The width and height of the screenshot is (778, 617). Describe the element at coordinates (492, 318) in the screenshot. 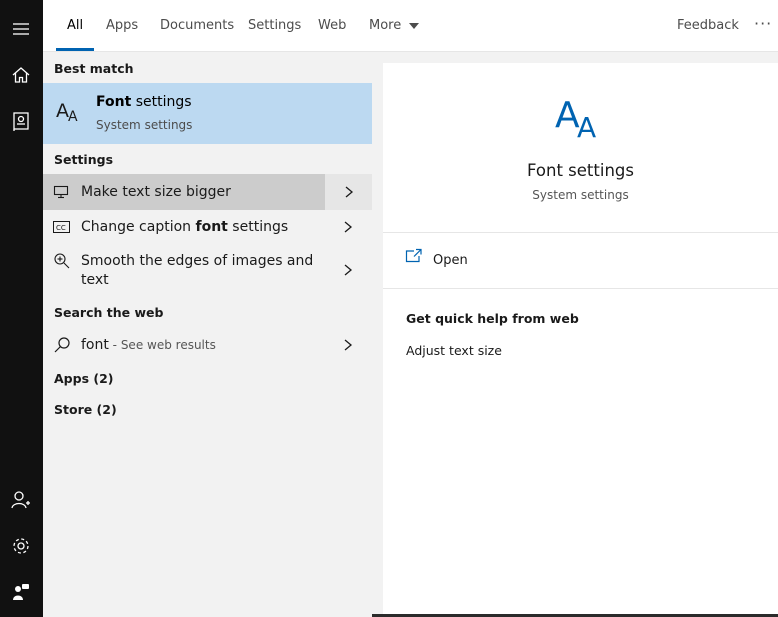

I see `quick-help-header: Get quick help from web` at that location.